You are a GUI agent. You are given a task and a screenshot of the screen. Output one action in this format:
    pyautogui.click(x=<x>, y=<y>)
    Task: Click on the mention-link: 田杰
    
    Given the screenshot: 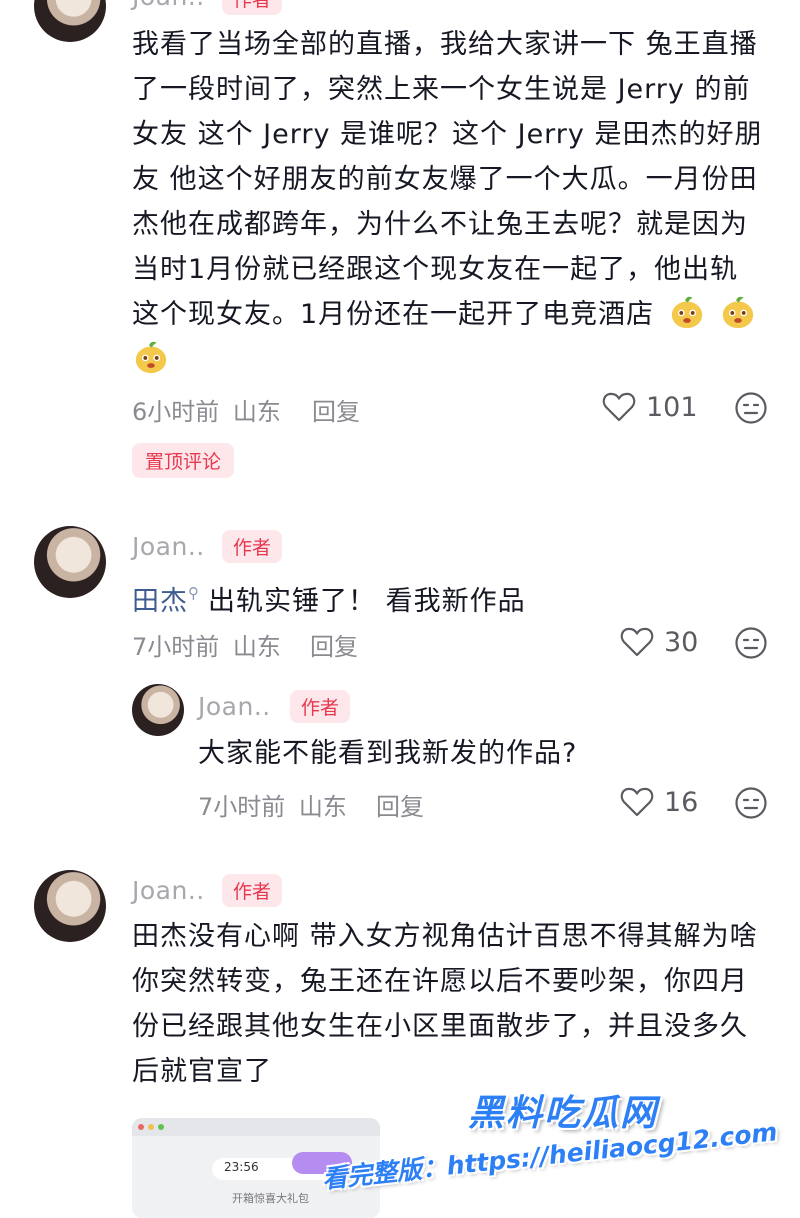 What is the action you would take?
    pyautogui.click(x=160, y=601)
    